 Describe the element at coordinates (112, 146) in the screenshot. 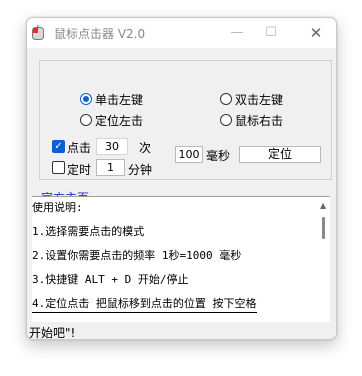

I see `click-count-input: 30` at that location.